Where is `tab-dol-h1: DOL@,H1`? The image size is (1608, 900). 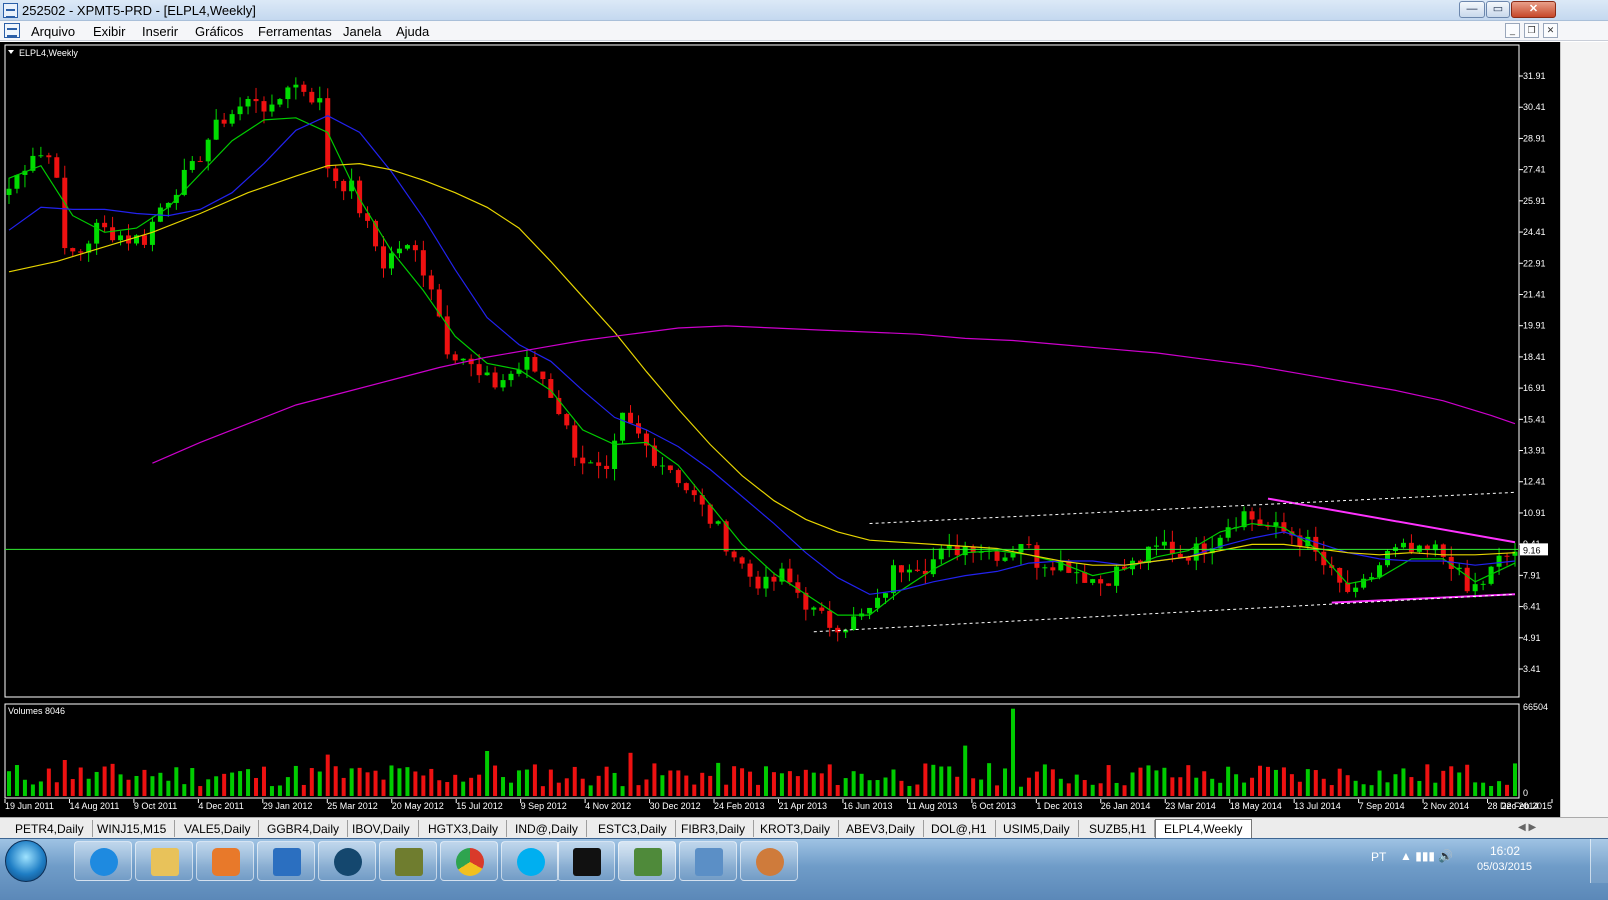 tab-dol-h1: DOL@,H1 is located at coordinates (959, 828).